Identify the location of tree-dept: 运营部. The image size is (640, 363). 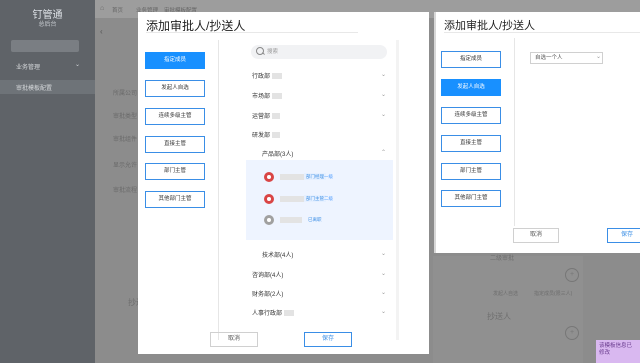
(266, 115).